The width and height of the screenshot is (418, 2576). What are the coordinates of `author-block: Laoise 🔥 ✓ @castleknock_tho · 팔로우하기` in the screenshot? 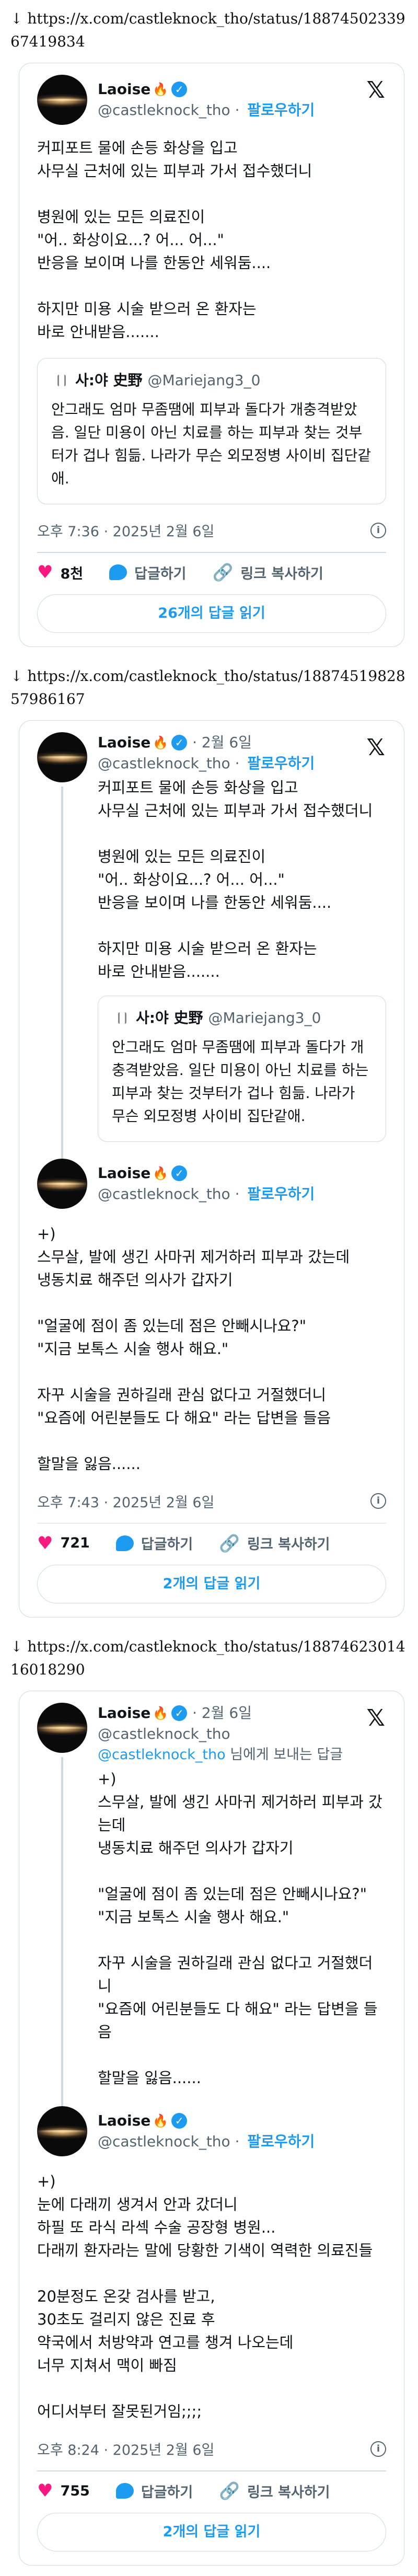 It's located at (206, 100).